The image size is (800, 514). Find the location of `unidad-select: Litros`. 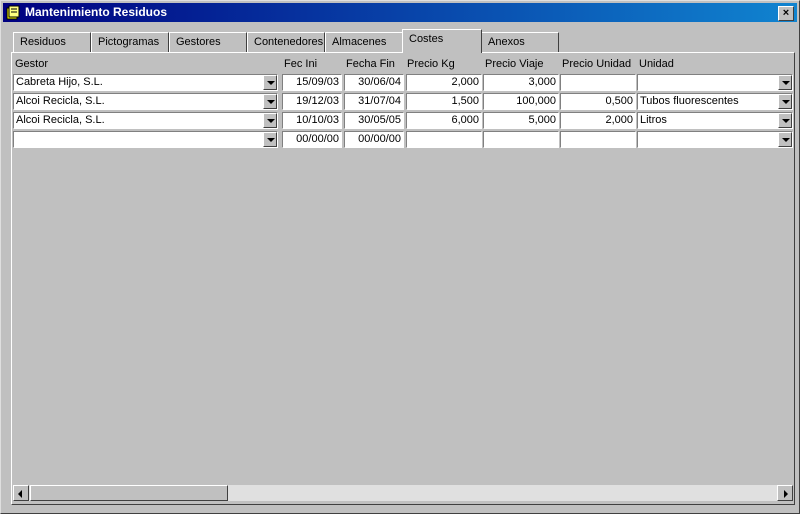

unidad-select: Litros is located at coordinates (715, 120).